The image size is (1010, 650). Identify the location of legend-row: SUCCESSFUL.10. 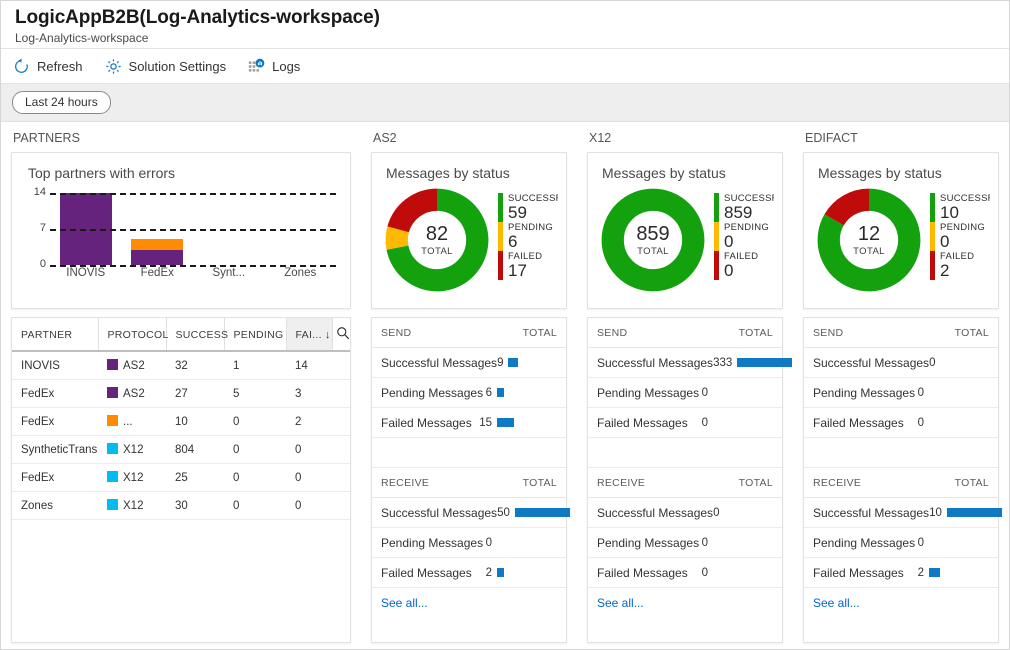
(960, 207).